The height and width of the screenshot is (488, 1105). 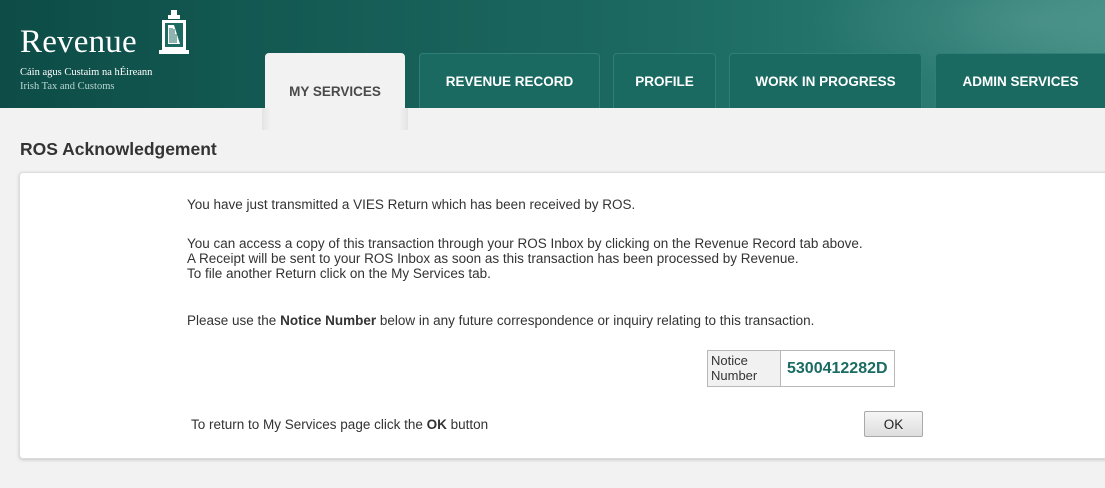 I want to click on active-tab-shadow, so click(x=335, y=119).